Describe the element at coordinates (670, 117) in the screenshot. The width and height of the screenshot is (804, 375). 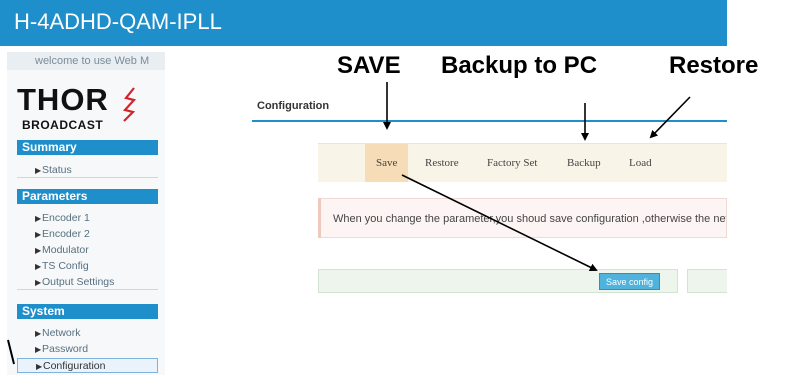
I see `arrow-restore` at that location.